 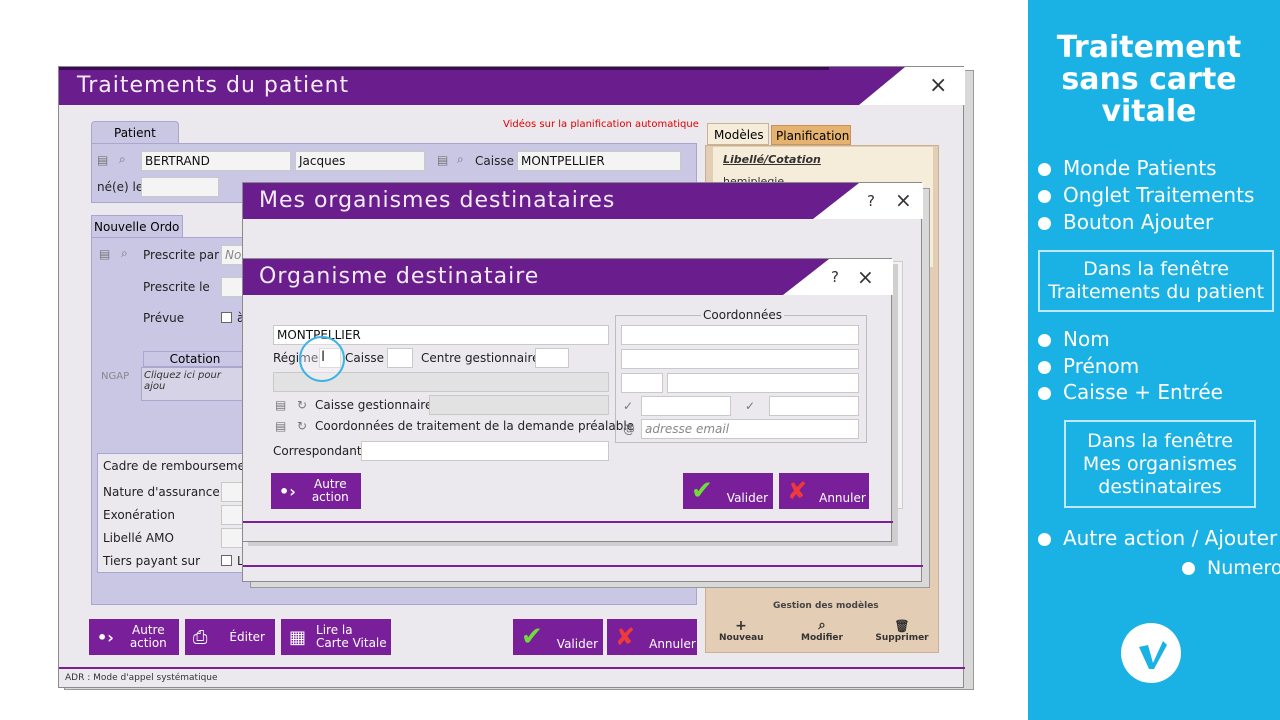 I want to click on ne-le-field, so click(x=180, y=187).